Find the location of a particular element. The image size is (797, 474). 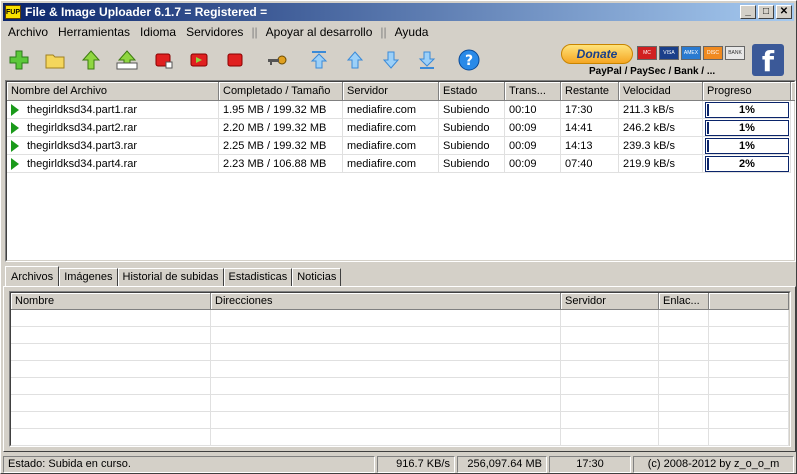

header-servidor: Servidor is located at coordinates (610, 301).